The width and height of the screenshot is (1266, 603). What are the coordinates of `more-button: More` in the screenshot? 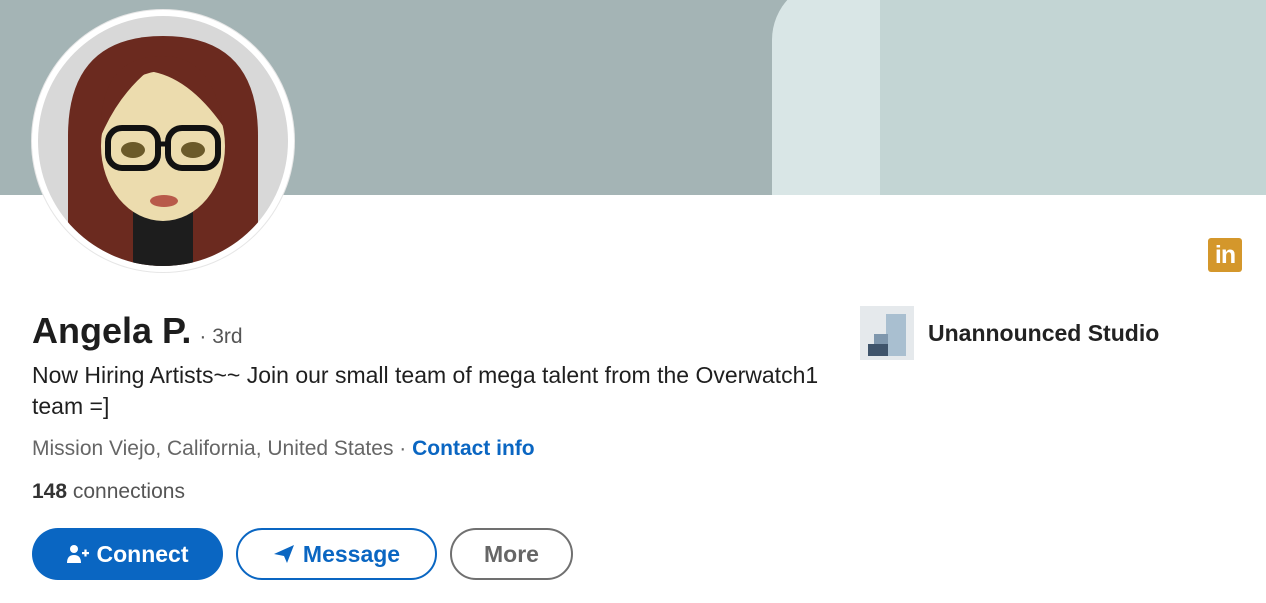 It's located at (511, 554).